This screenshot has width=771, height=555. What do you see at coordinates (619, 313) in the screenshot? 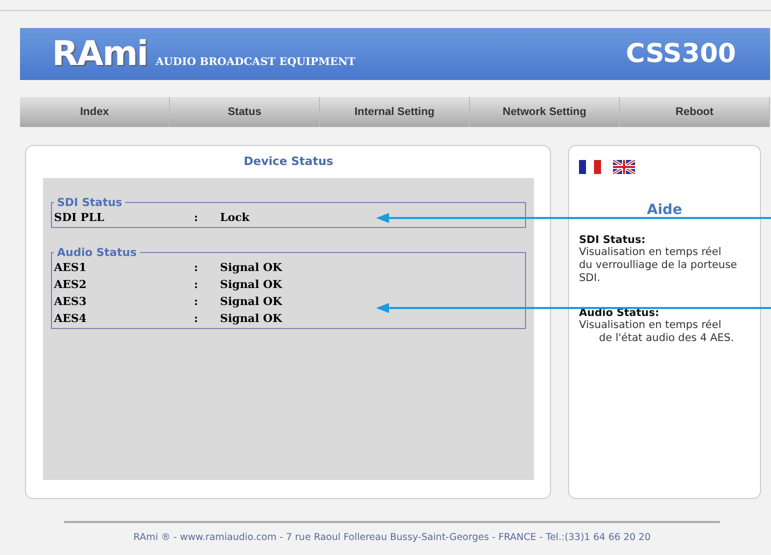
I see `help-heading: Audio Status:` at bounding box center [619, 313].